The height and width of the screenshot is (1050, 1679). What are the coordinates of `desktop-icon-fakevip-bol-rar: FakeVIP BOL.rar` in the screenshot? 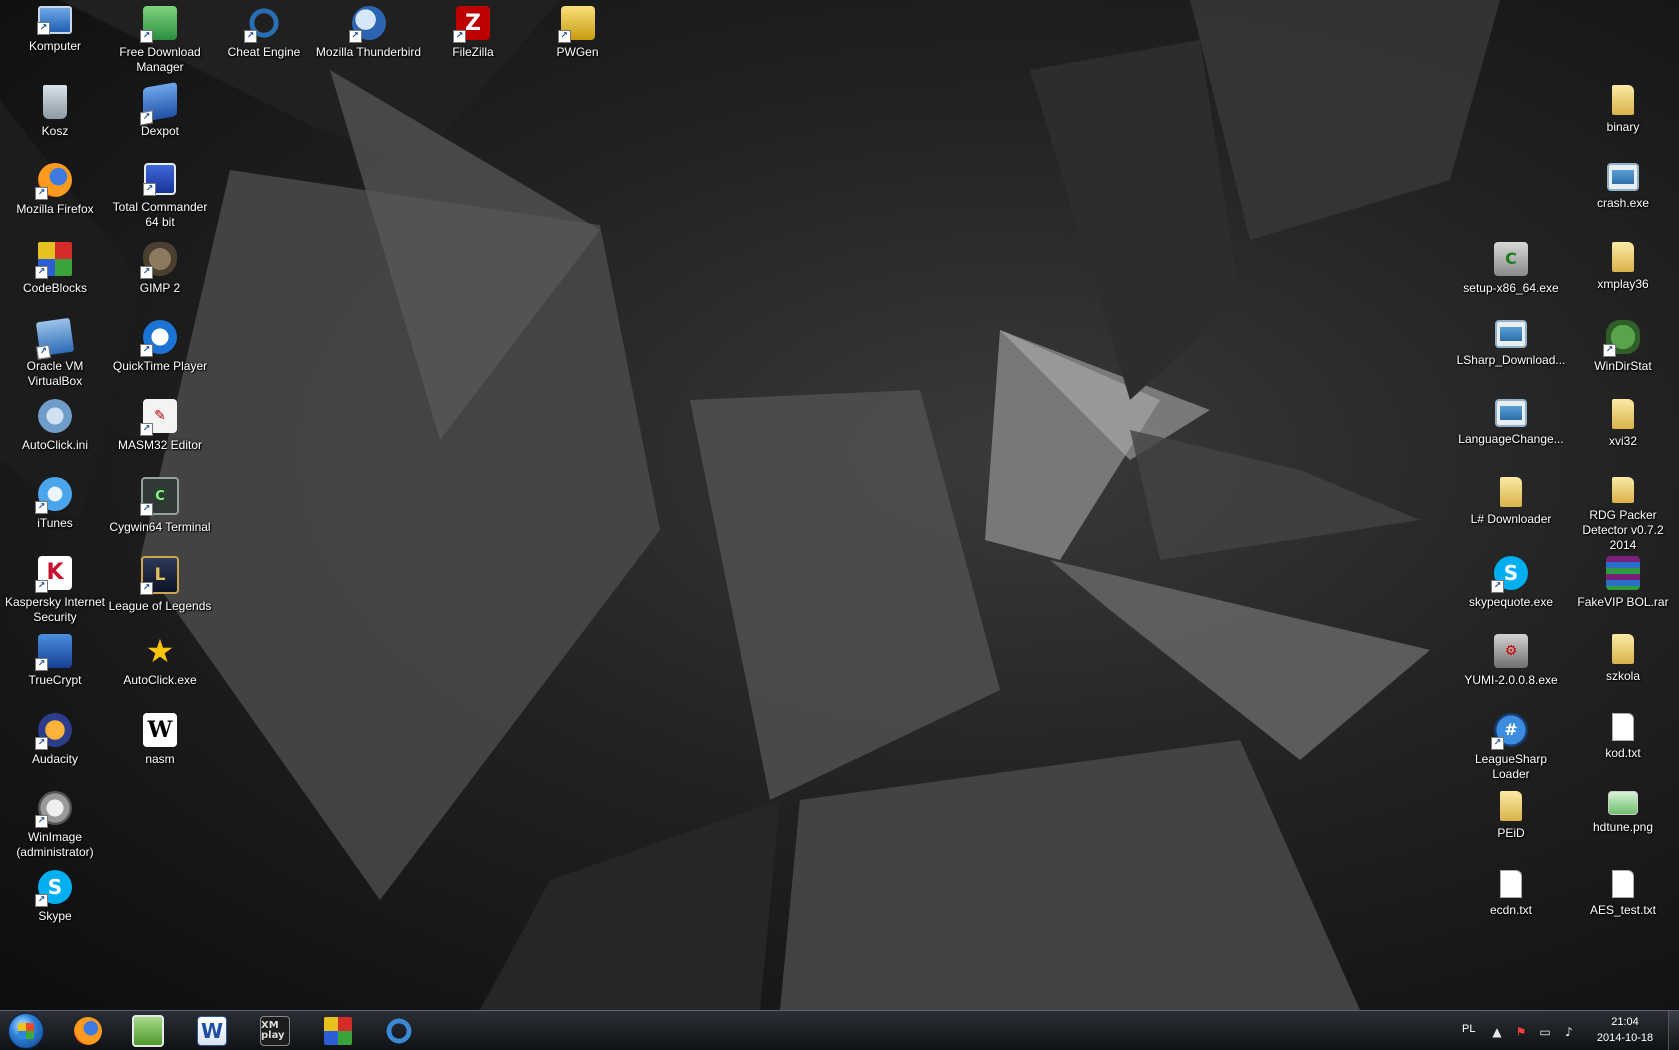 It's located at (1623, 592).